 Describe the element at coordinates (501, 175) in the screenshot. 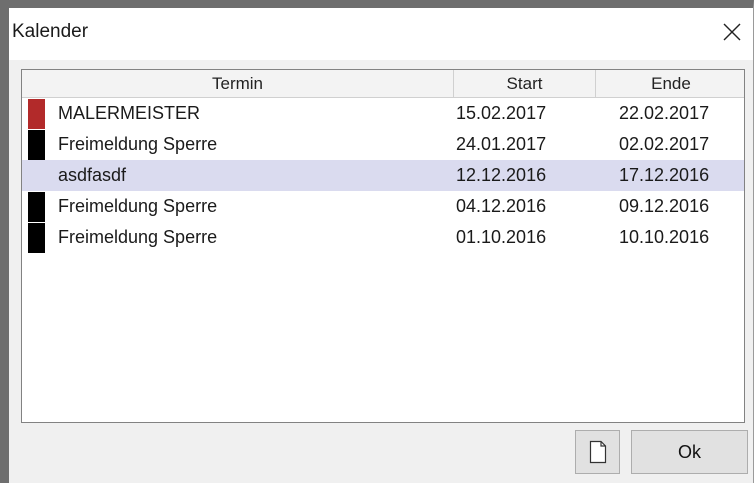

I see `start-cell: 12.12.2016` at that location.